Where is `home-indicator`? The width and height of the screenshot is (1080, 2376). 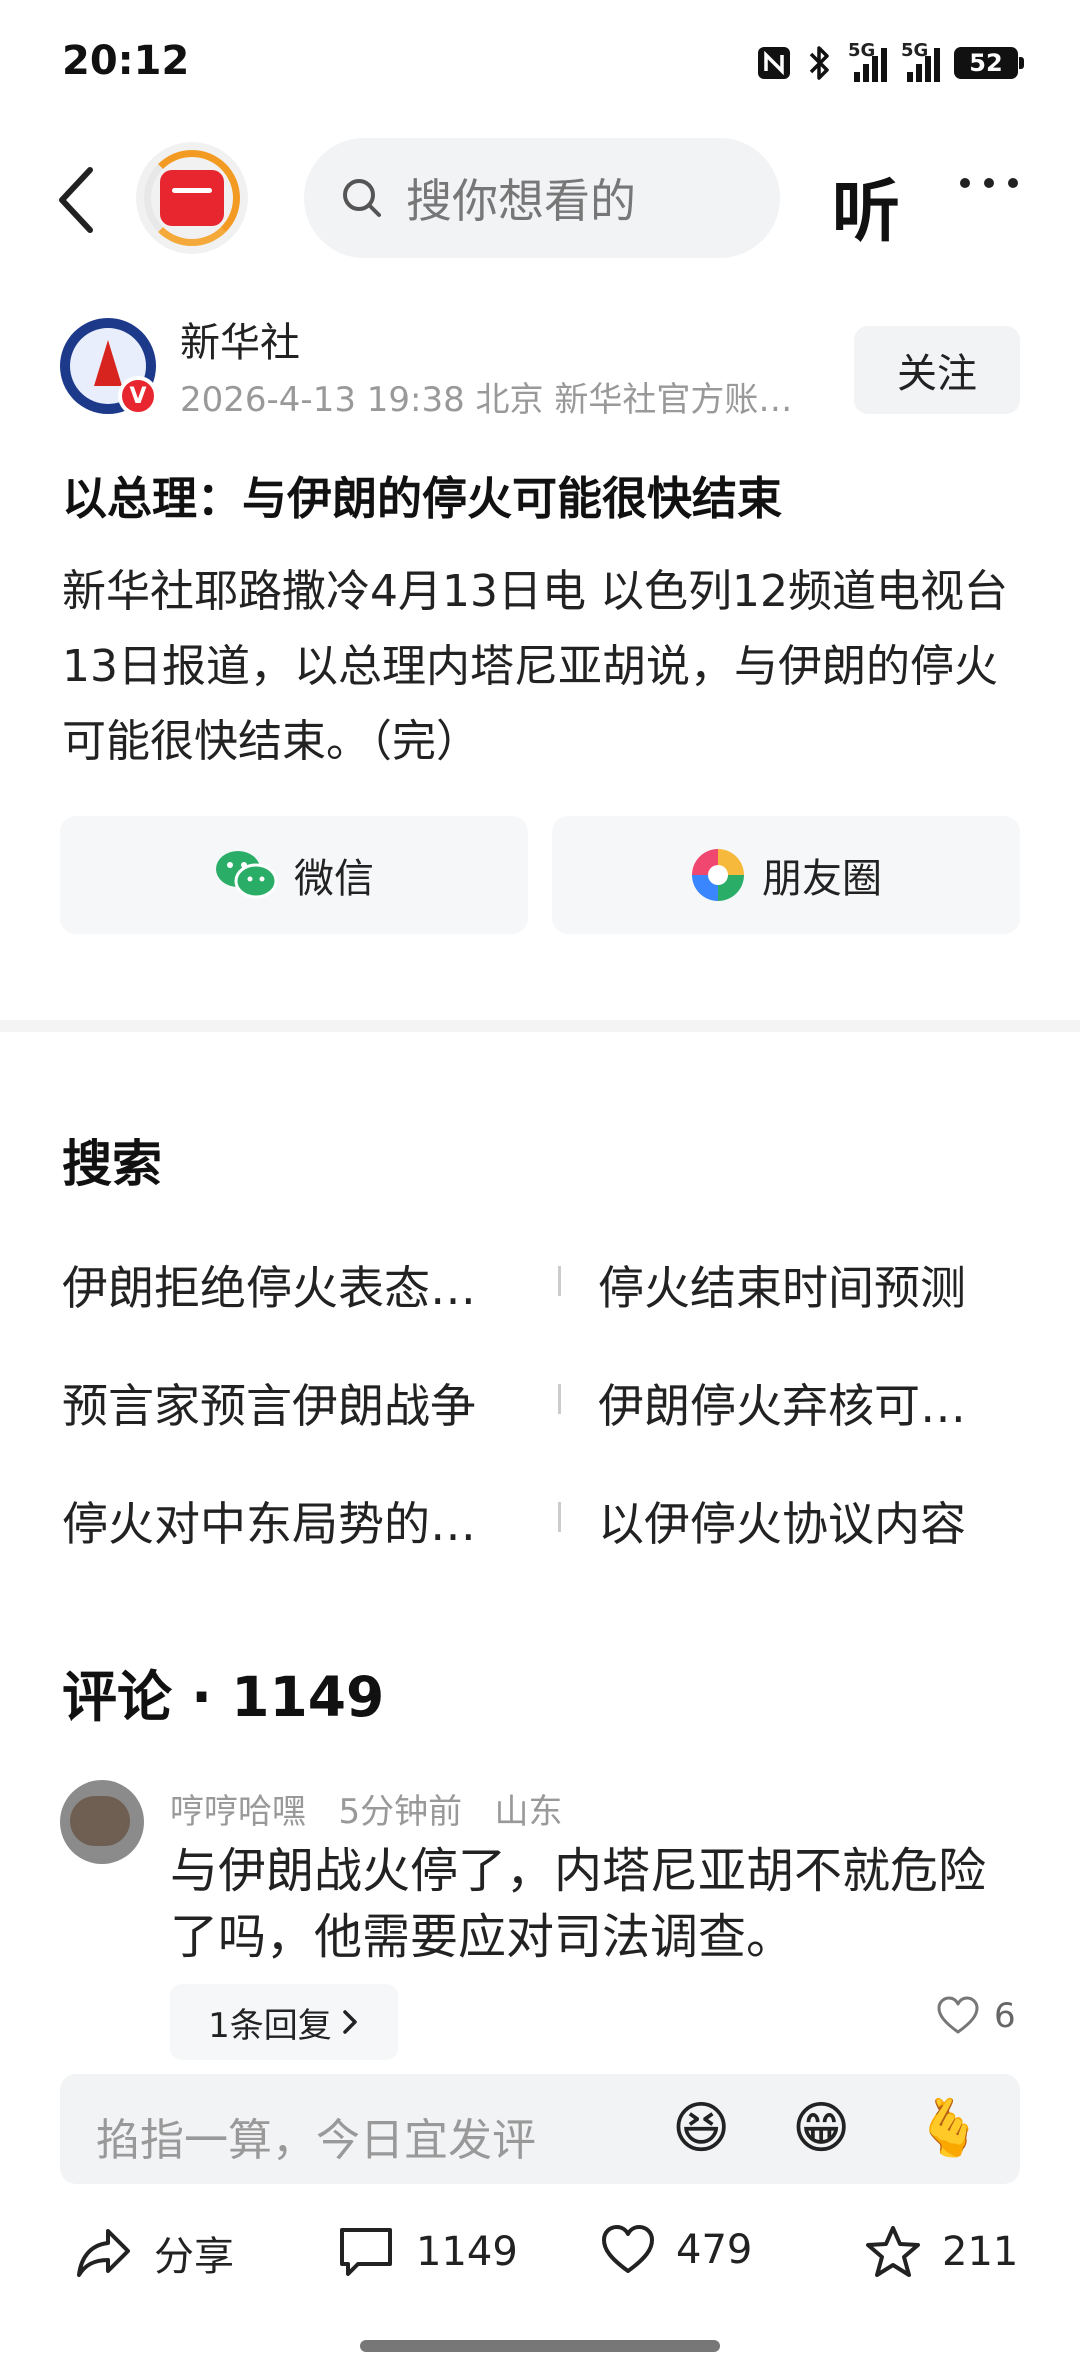 home-indicator is located at coordinates (540, 2346).